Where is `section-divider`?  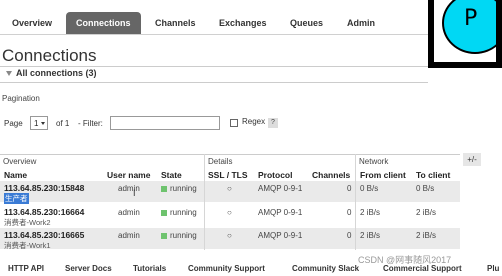
section-divider is located at coordinates (214, 82).